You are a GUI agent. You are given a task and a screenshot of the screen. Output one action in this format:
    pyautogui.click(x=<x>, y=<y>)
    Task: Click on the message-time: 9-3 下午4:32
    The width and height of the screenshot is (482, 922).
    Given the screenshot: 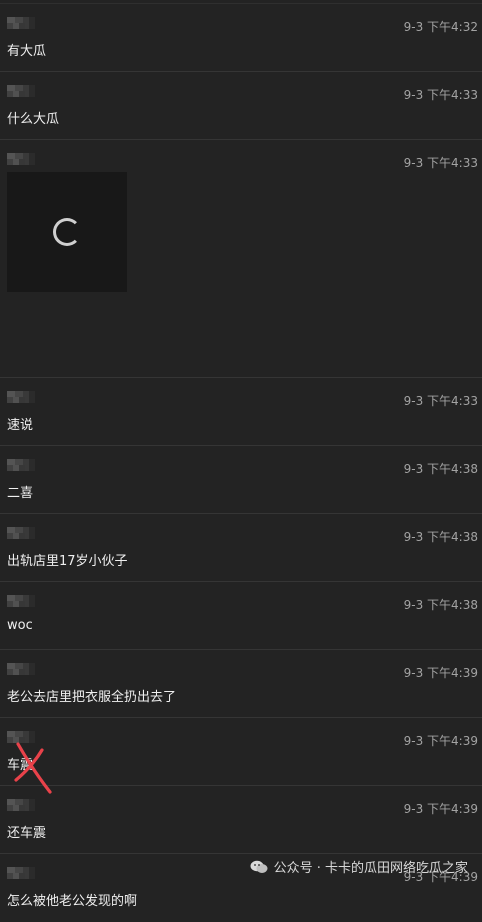 What is the action you would take?
    pyautogui.click(x=440, y=27)
    